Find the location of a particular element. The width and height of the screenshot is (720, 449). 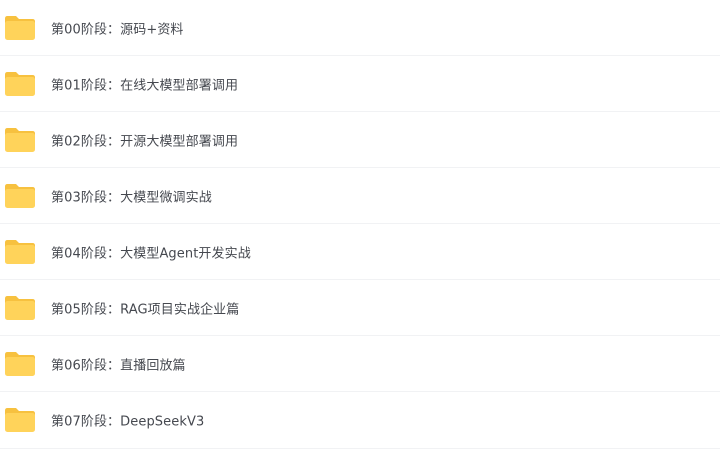

folder-name: 第03阶段：大模型微调实战 is located at coordinates (131, 197).